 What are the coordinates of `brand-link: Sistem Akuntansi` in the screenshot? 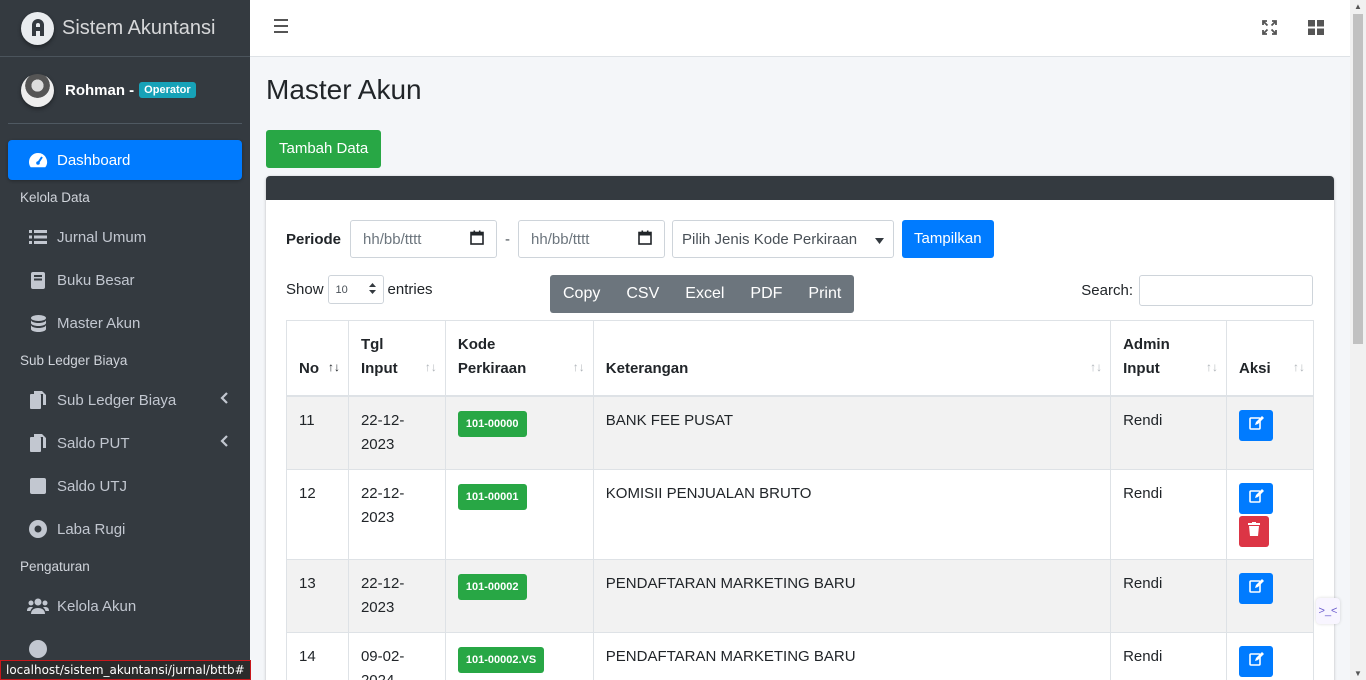 It's located at (125, 28).